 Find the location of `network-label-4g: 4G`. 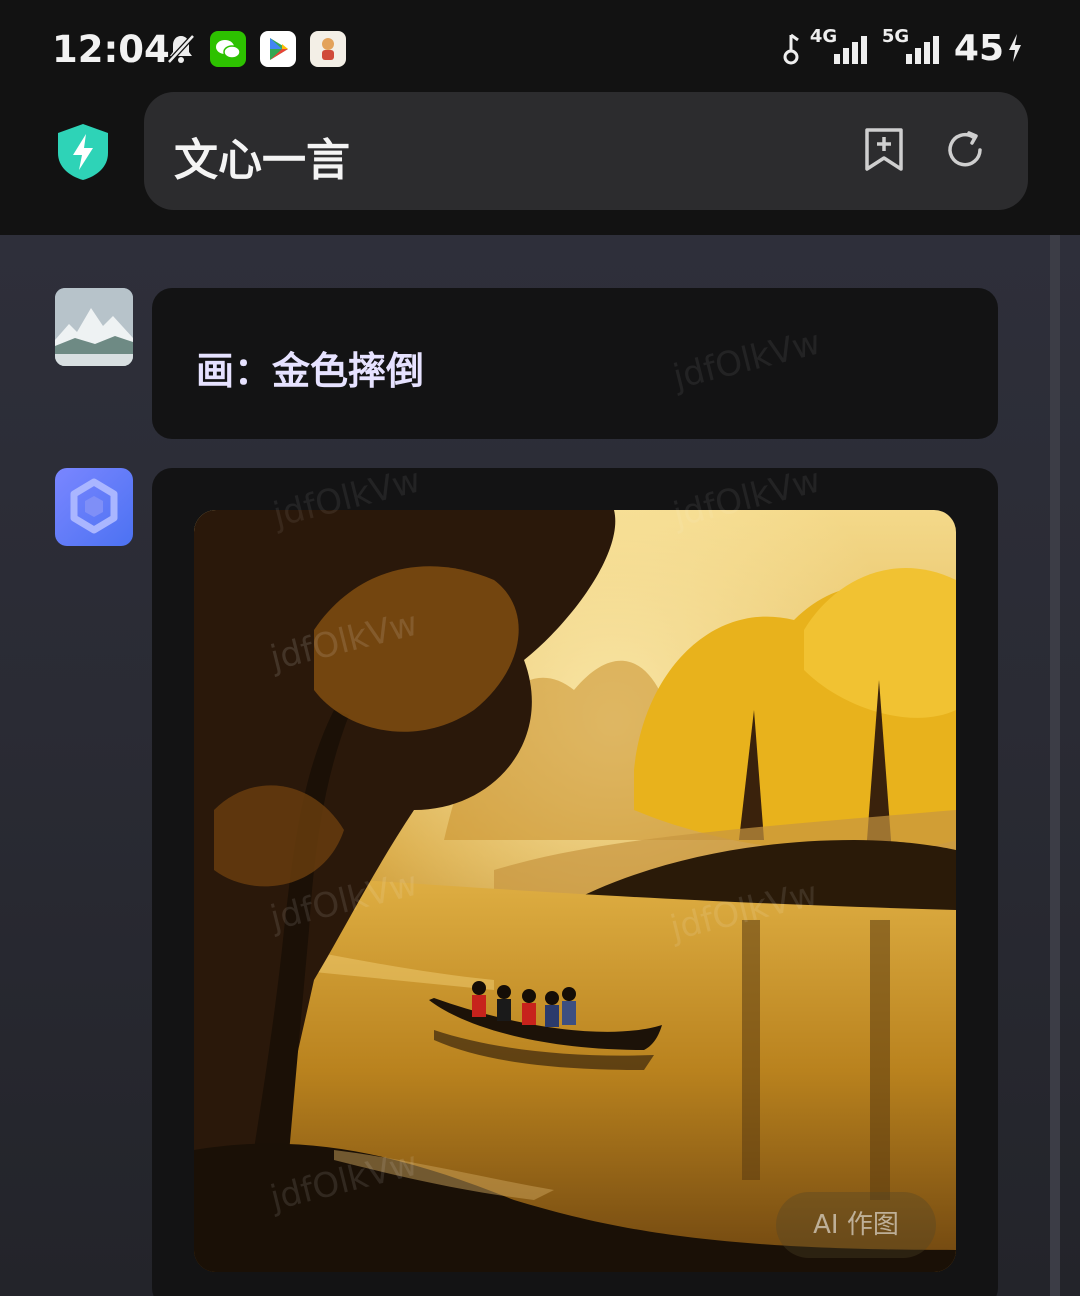

network-label-4g: 4G is located at coordinates (823, 36).